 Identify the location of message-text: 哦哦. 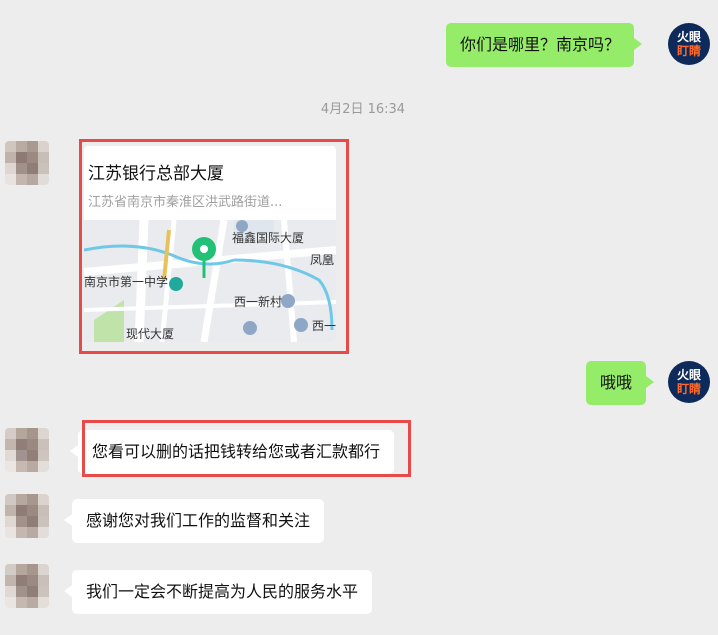
(616, 382).